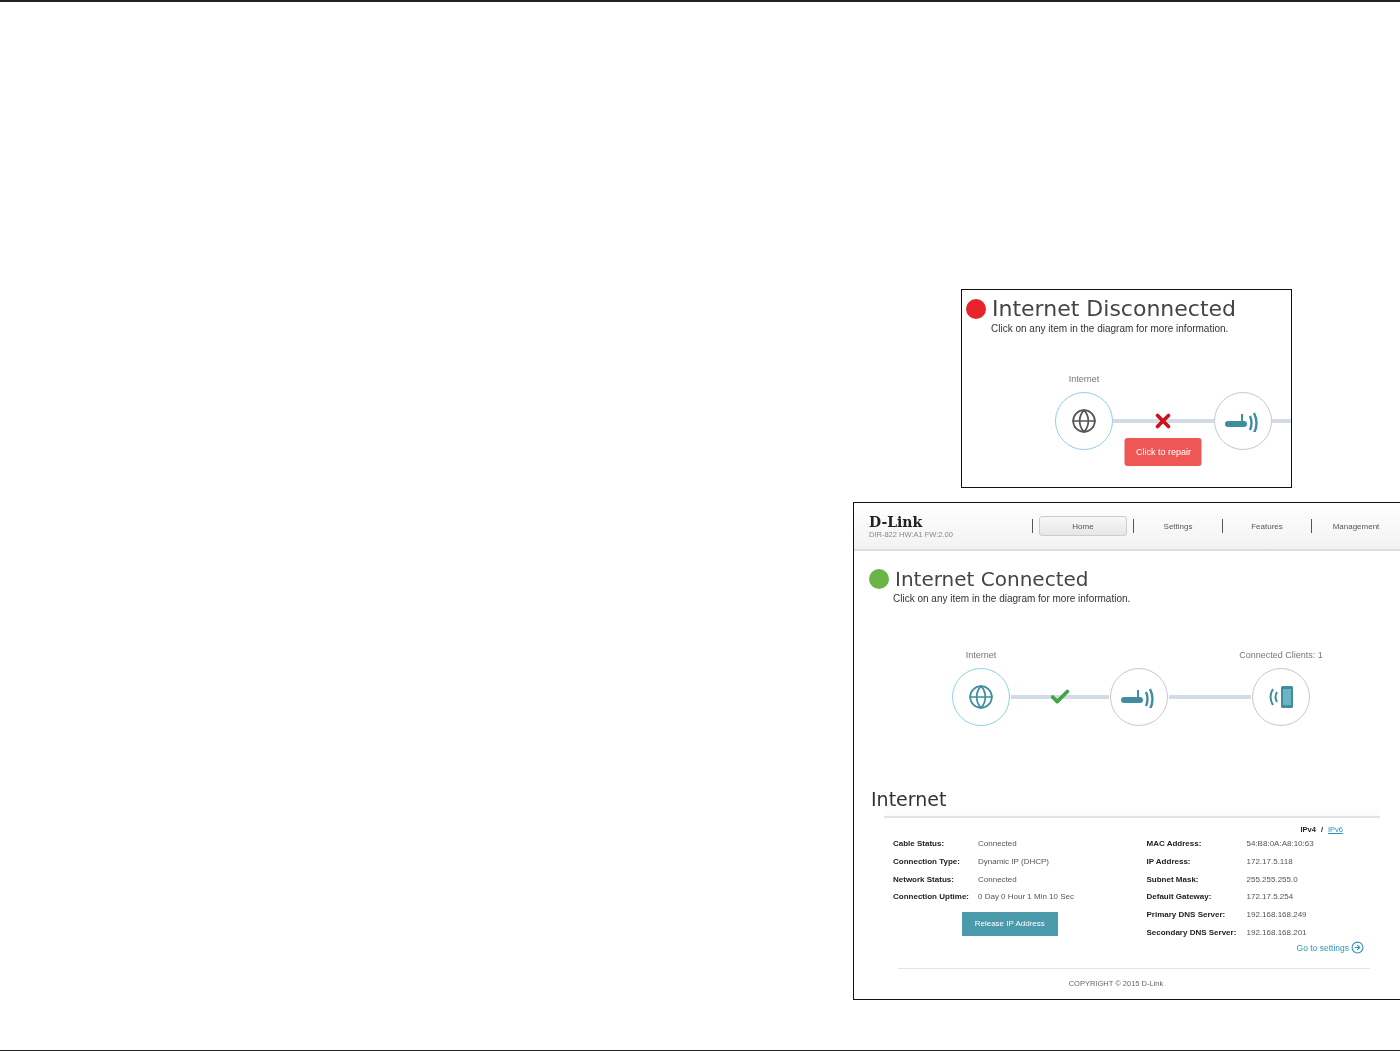  What do you see at coordinates (1330, 948) in the screenshot?
I see `go-to-settings-link: Go to settings` at bounding box center [1330, 948].